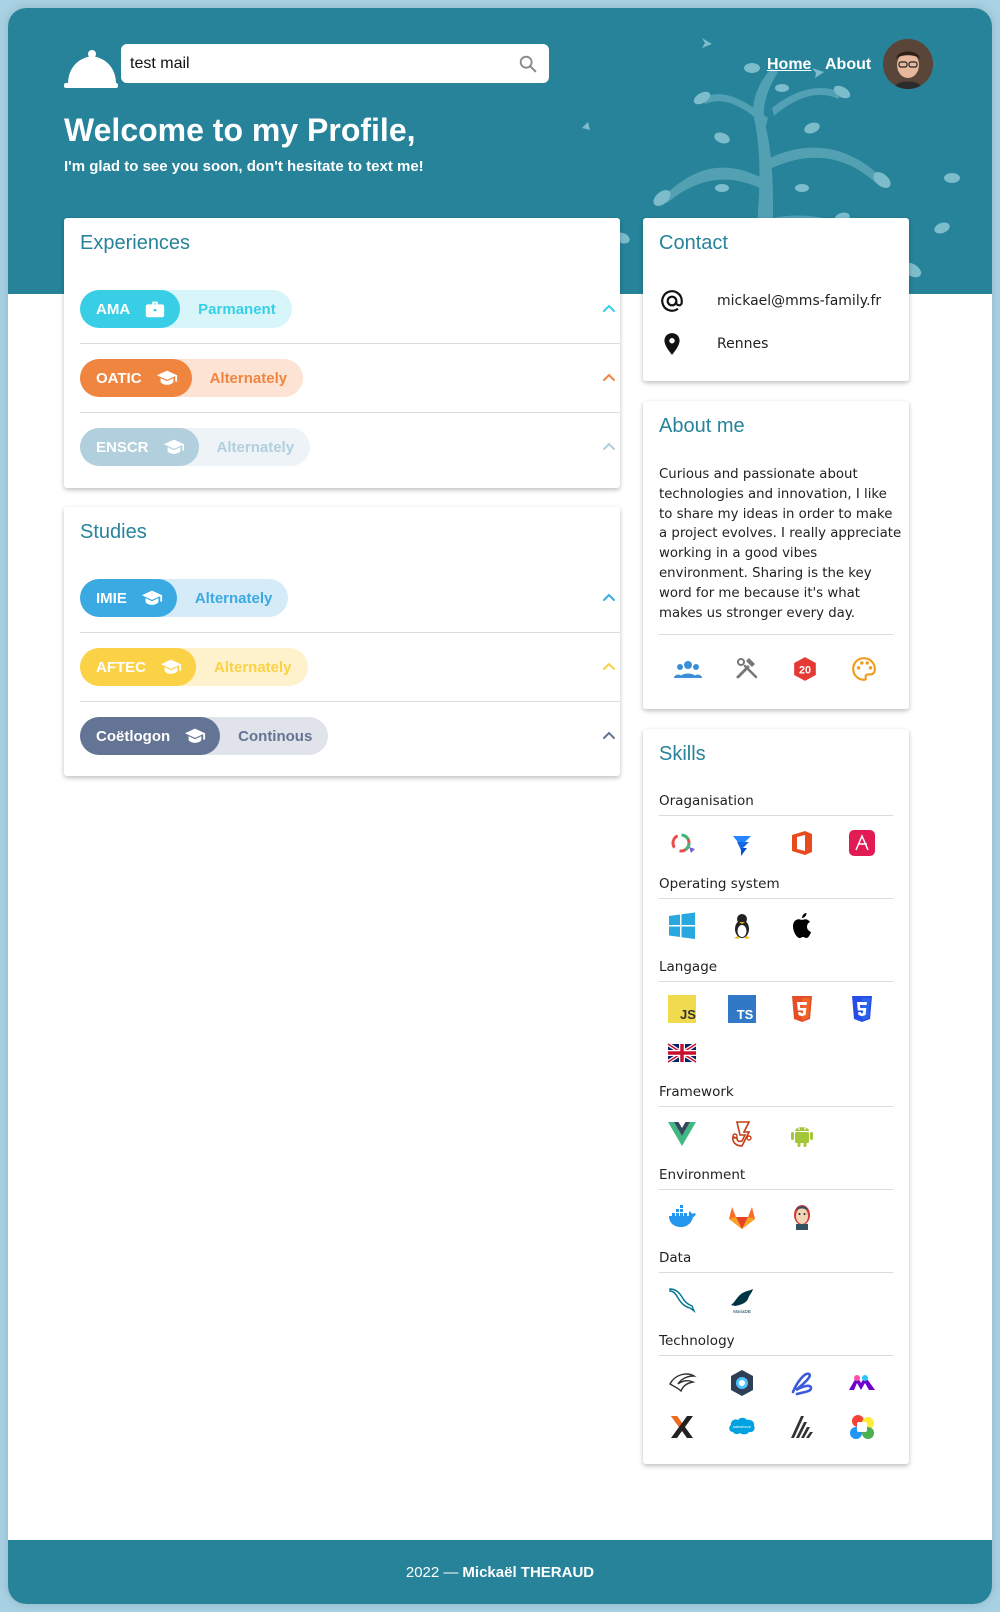 Image resolution: width=1000 pixels, height=1612 pixels. I want to click on skill-category-environment: Environment, so click(776, 1178).